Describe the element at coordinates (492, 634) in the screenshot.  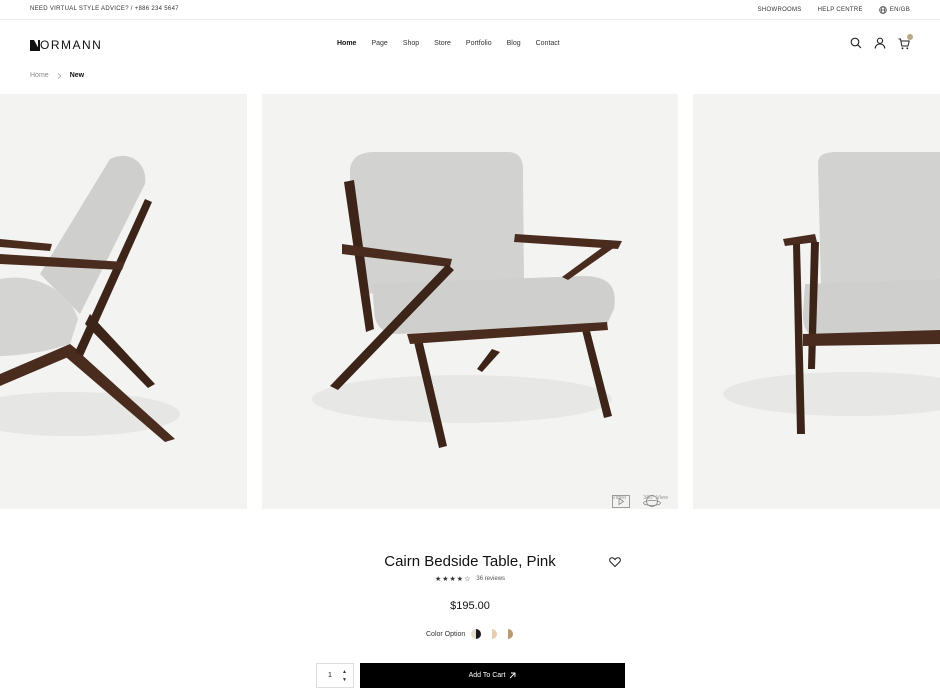
I see `color-swatch-beige` at that location.